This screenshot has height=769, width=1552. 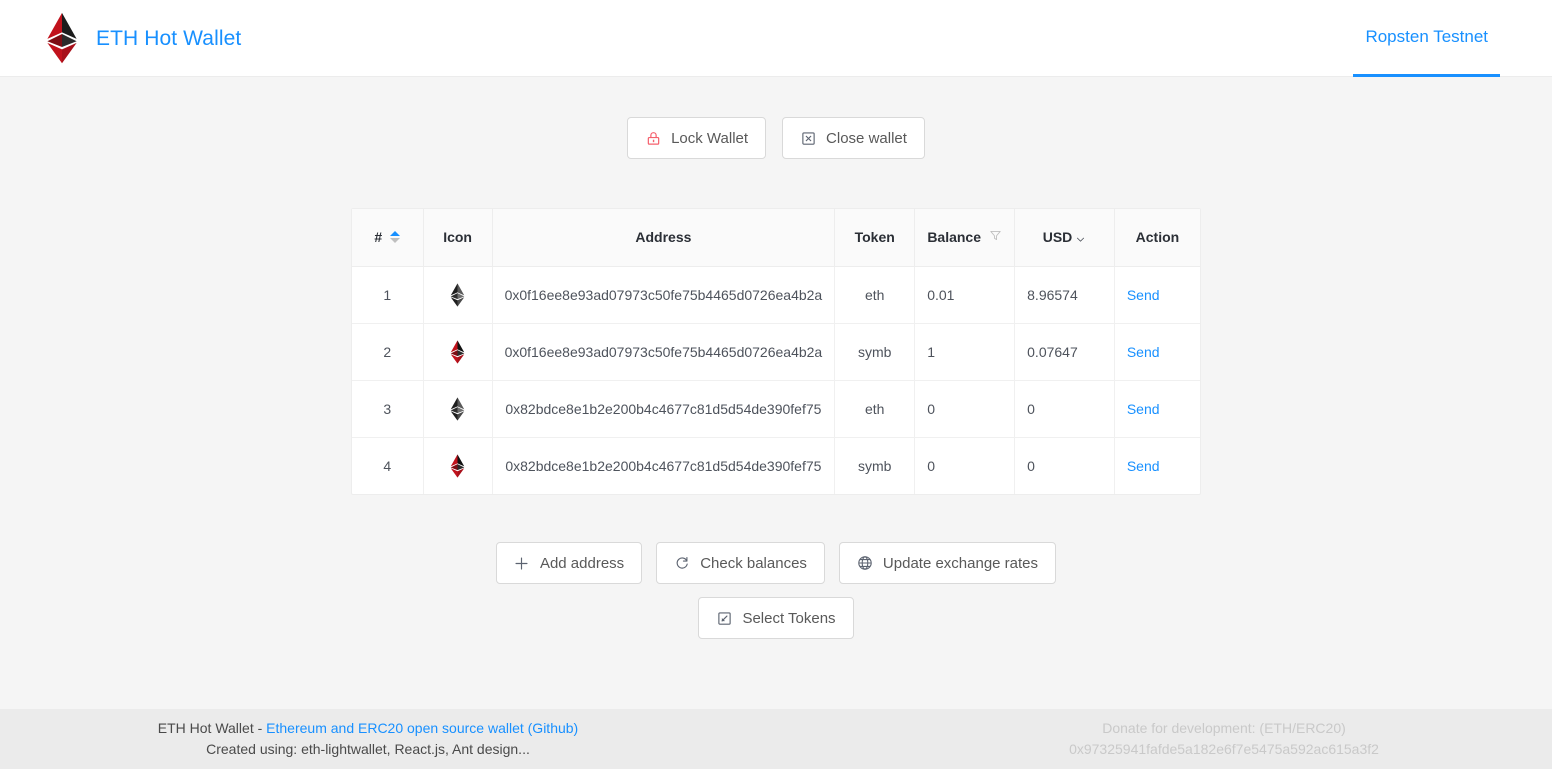 What do you see at coordinates (212, 728) in the screenshot?
I see `footer-prefix: ETH Hot Wallet -` at bounding box center [212, 728].